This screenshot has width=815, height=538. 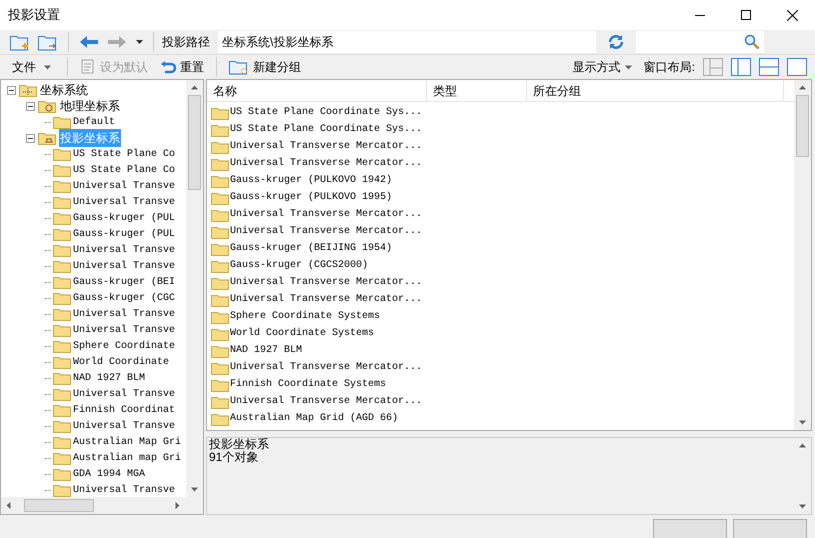 What do you see at coordinates (121, 362) in the screenshot?
I see `tree-item: World Coordinate` at bounding box center [121, 362].